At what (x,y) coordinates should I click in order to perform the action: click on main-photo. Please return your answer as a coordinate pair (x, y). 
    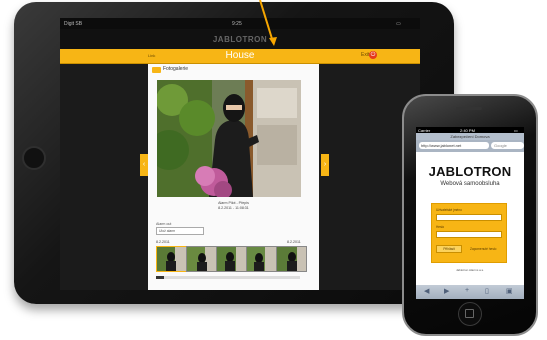
    Looking at the image, I should click on (229, 138).